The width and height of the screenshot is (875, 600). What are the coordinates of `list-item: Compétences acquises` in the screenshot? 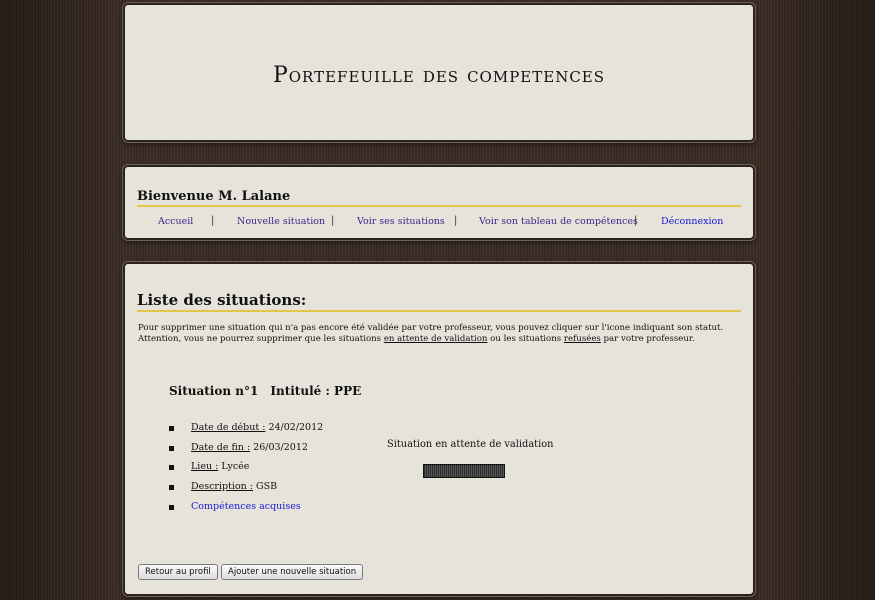 It's located at (246, 511).